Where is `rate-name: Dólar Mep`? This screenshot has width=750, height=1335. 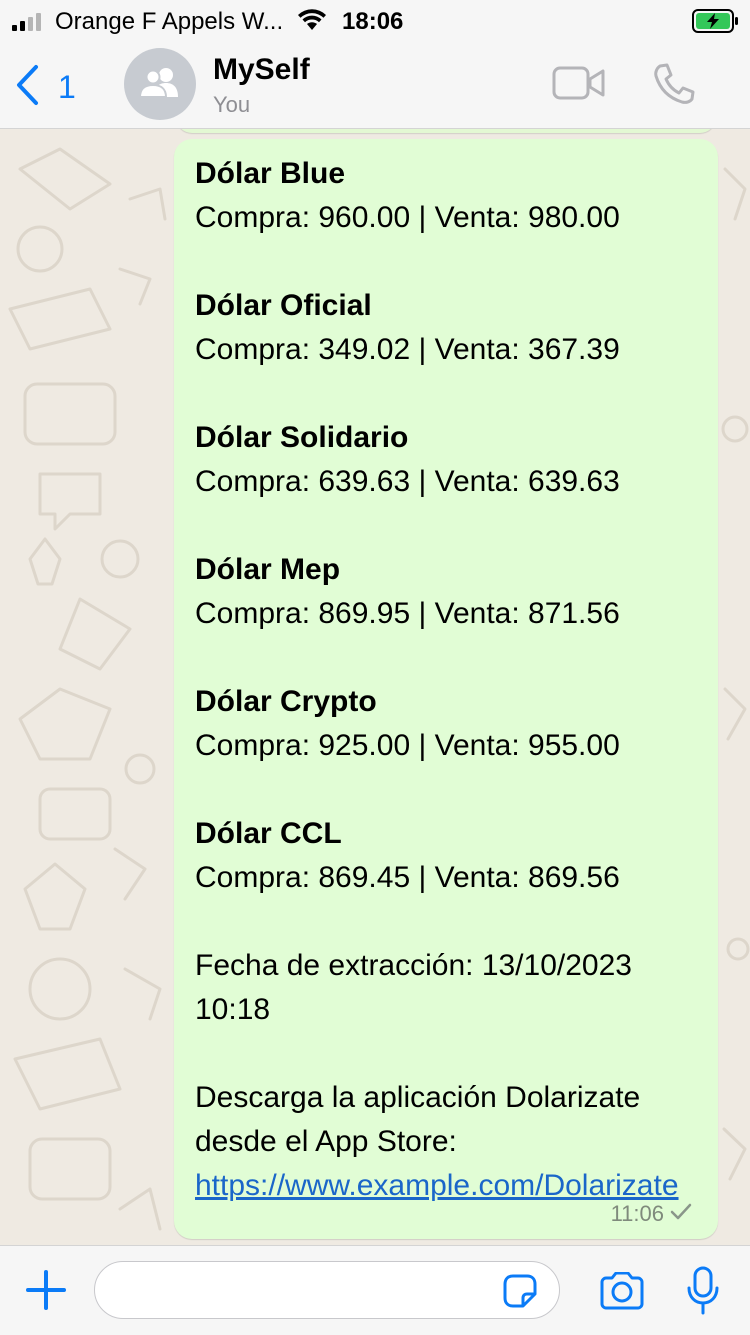 rate-name: Dólar Mep is located at coordinates (268, 569).